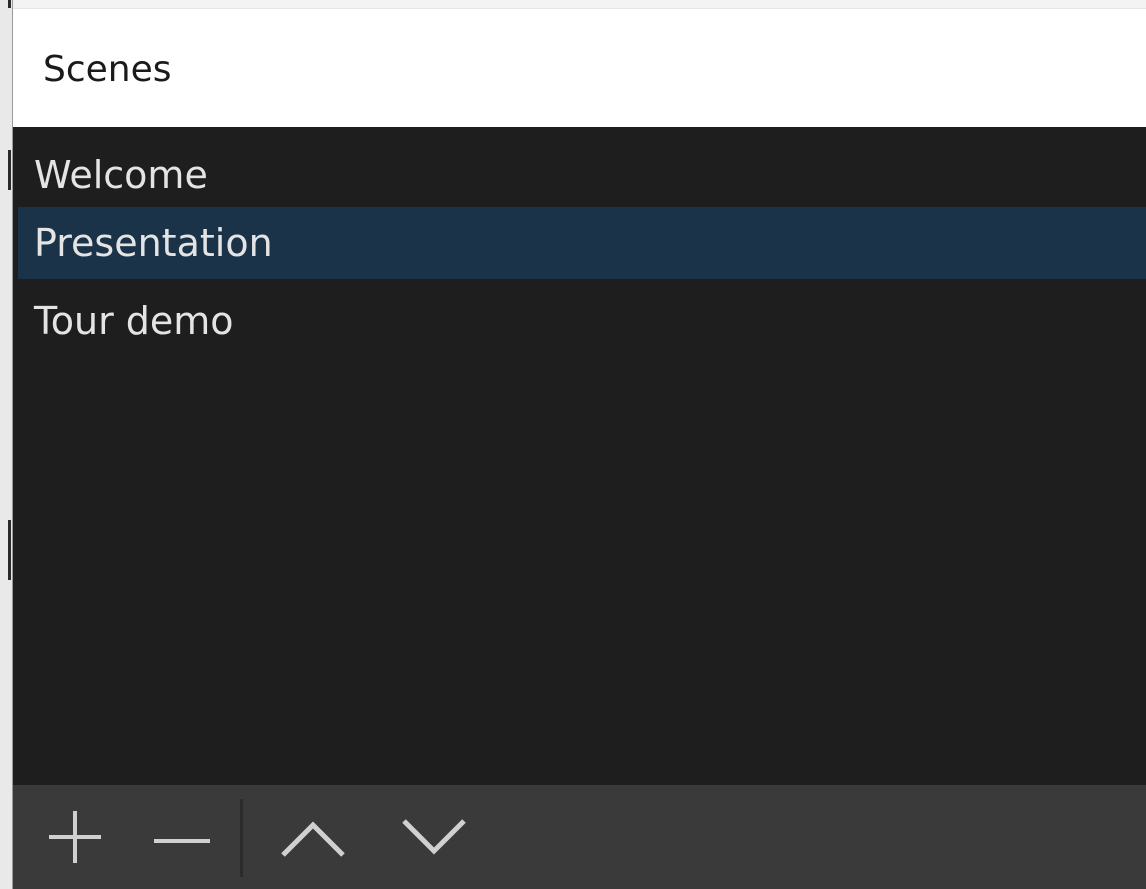 The image size is (1146, 889). Describe the element at coordinates (6, 444) in the screenshot. I see `window-left-edge` at that location.